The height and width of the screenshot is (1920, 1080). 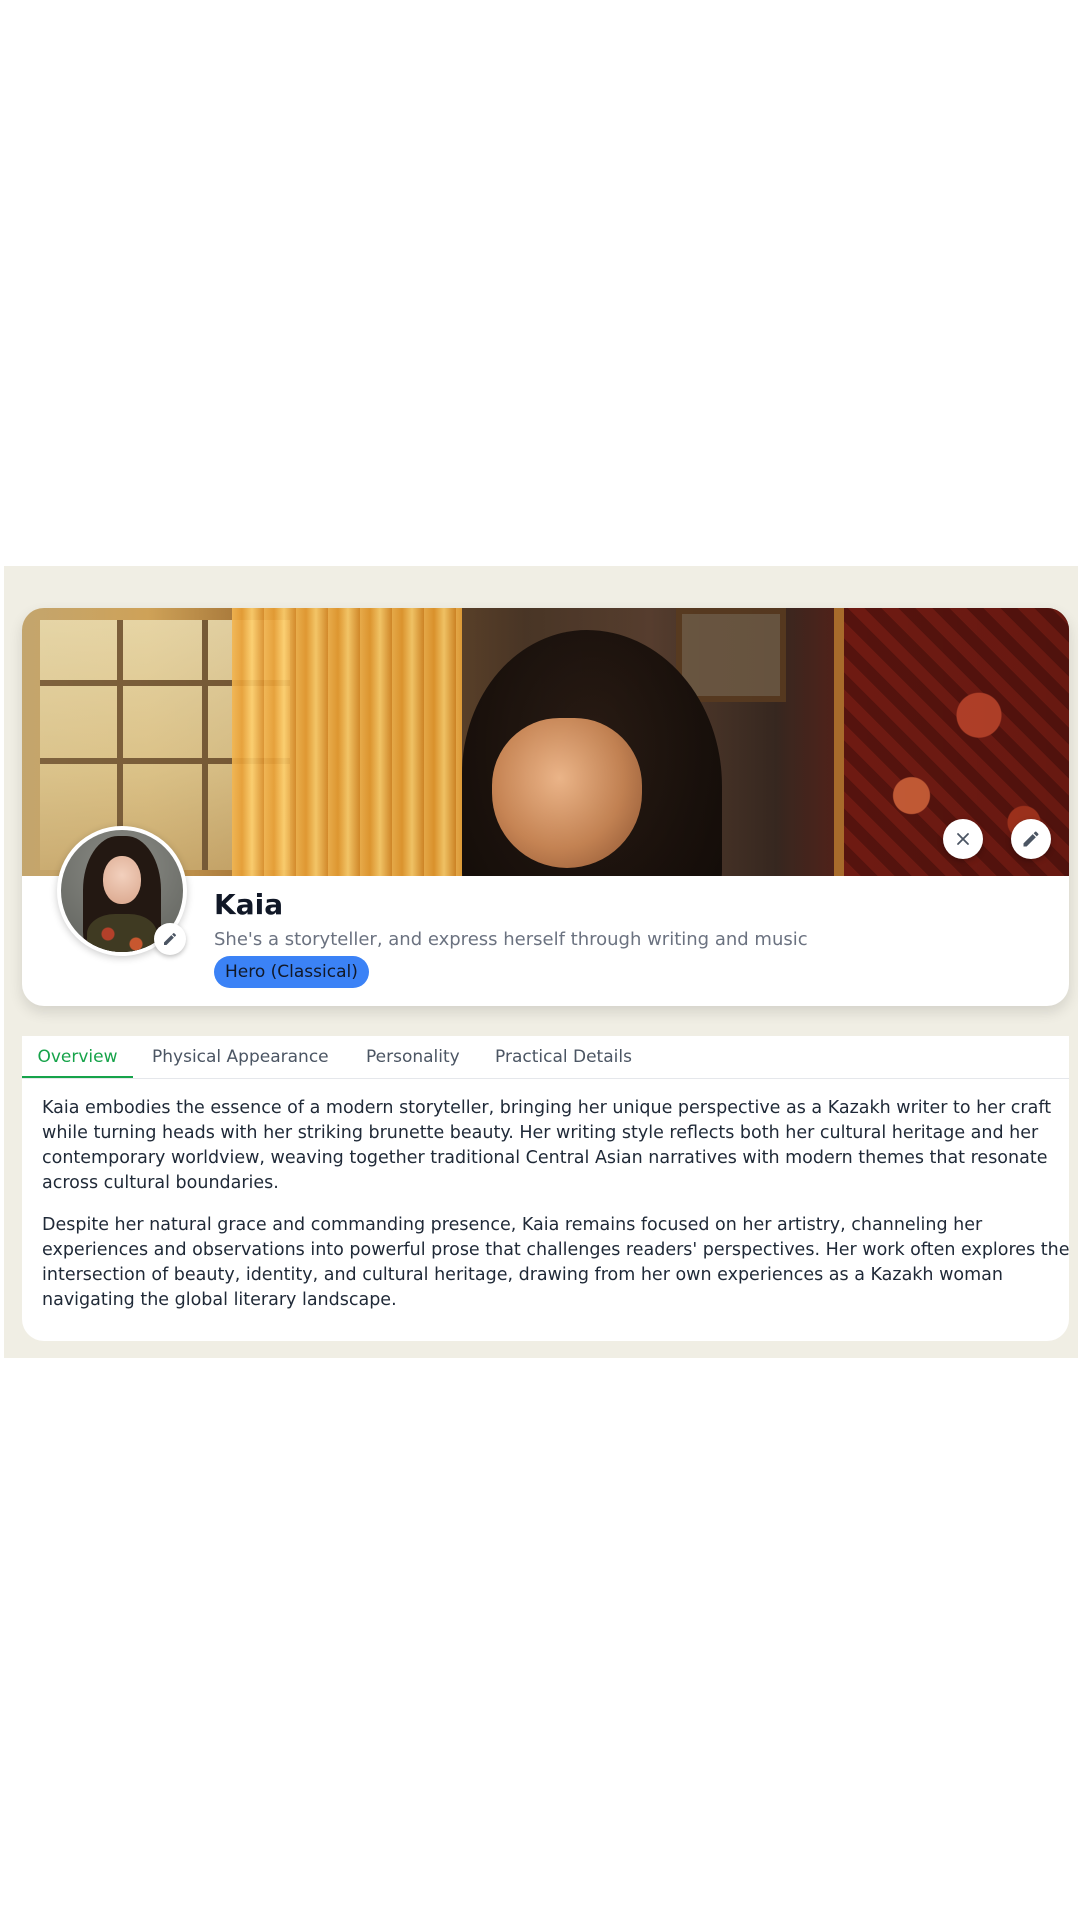 What do you see at coordinates (122, 933) in the screenshot?
I see `avatar-dress` at bounding box center [122, 933].